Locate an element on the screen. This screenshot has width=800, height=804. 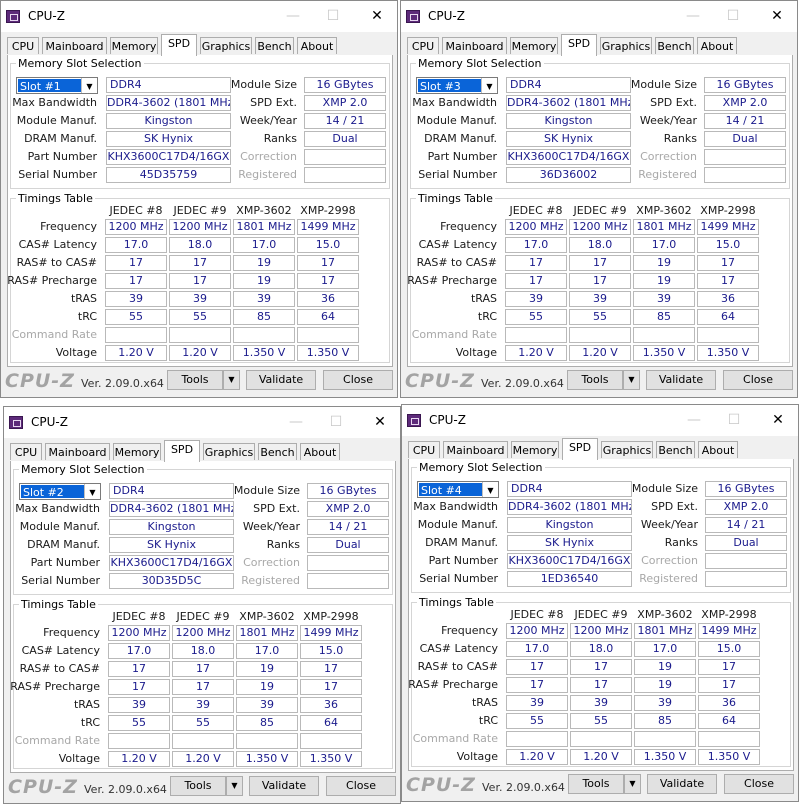
timing-value: 85 is located at coordinates (664, 317).